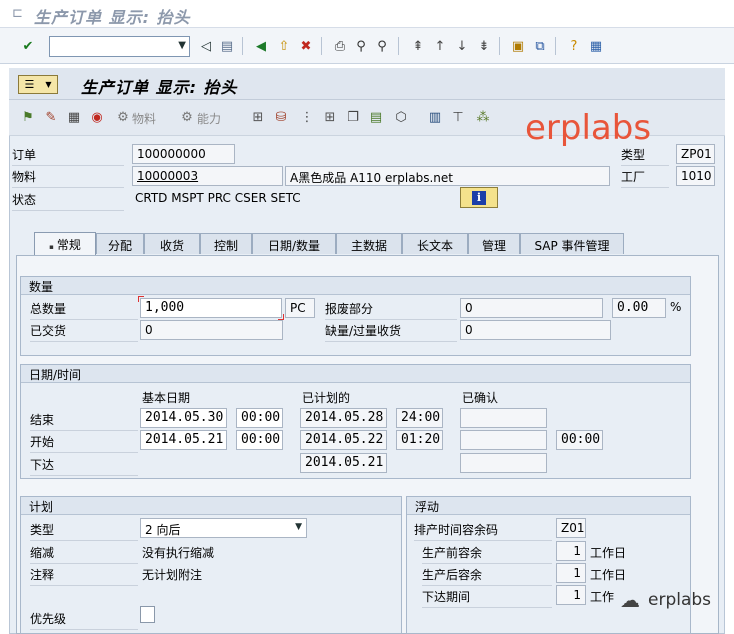  I want to click on float-after-field: 1, so click(571, 573).